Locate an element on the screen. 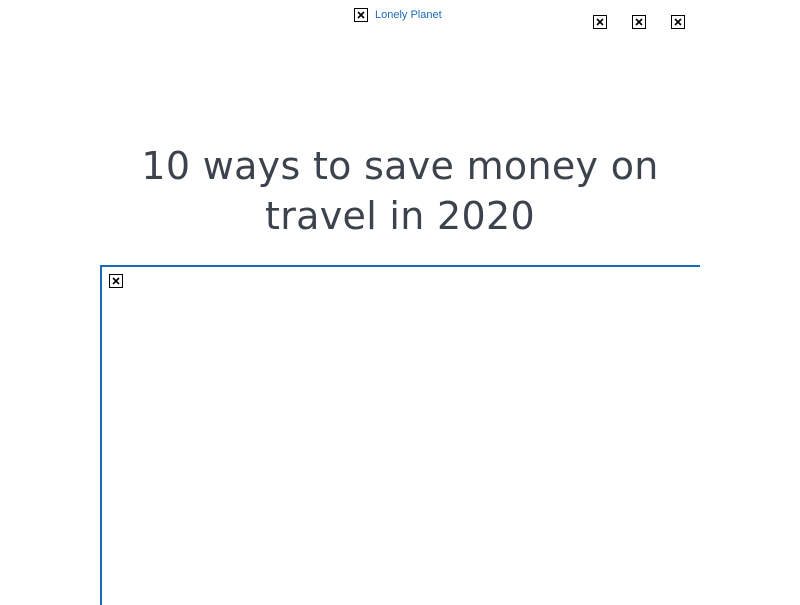  header-icon-group is located at coordinates (639, 22).